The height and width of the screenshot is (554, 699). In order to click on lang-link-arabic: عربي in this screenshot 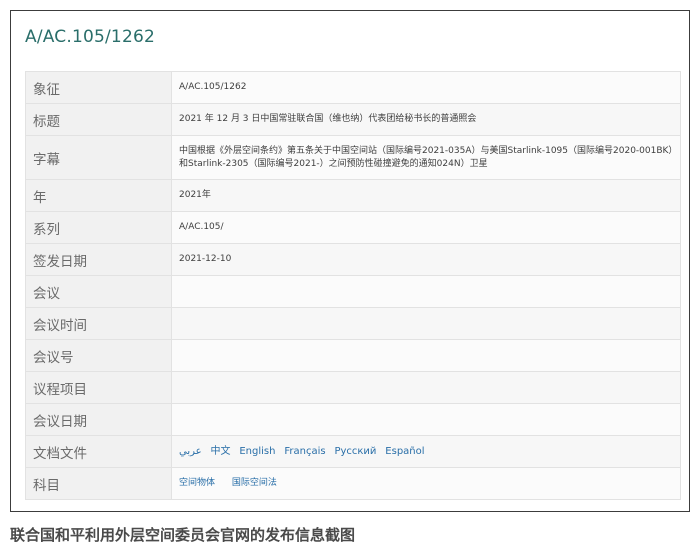, I will do `click(190, 451)`.